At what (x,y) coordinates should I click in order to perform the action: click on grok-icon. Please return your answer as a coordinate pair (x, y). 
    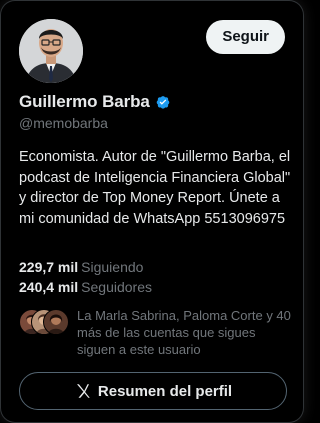
    Looking at the image, I should click on (83, 391).